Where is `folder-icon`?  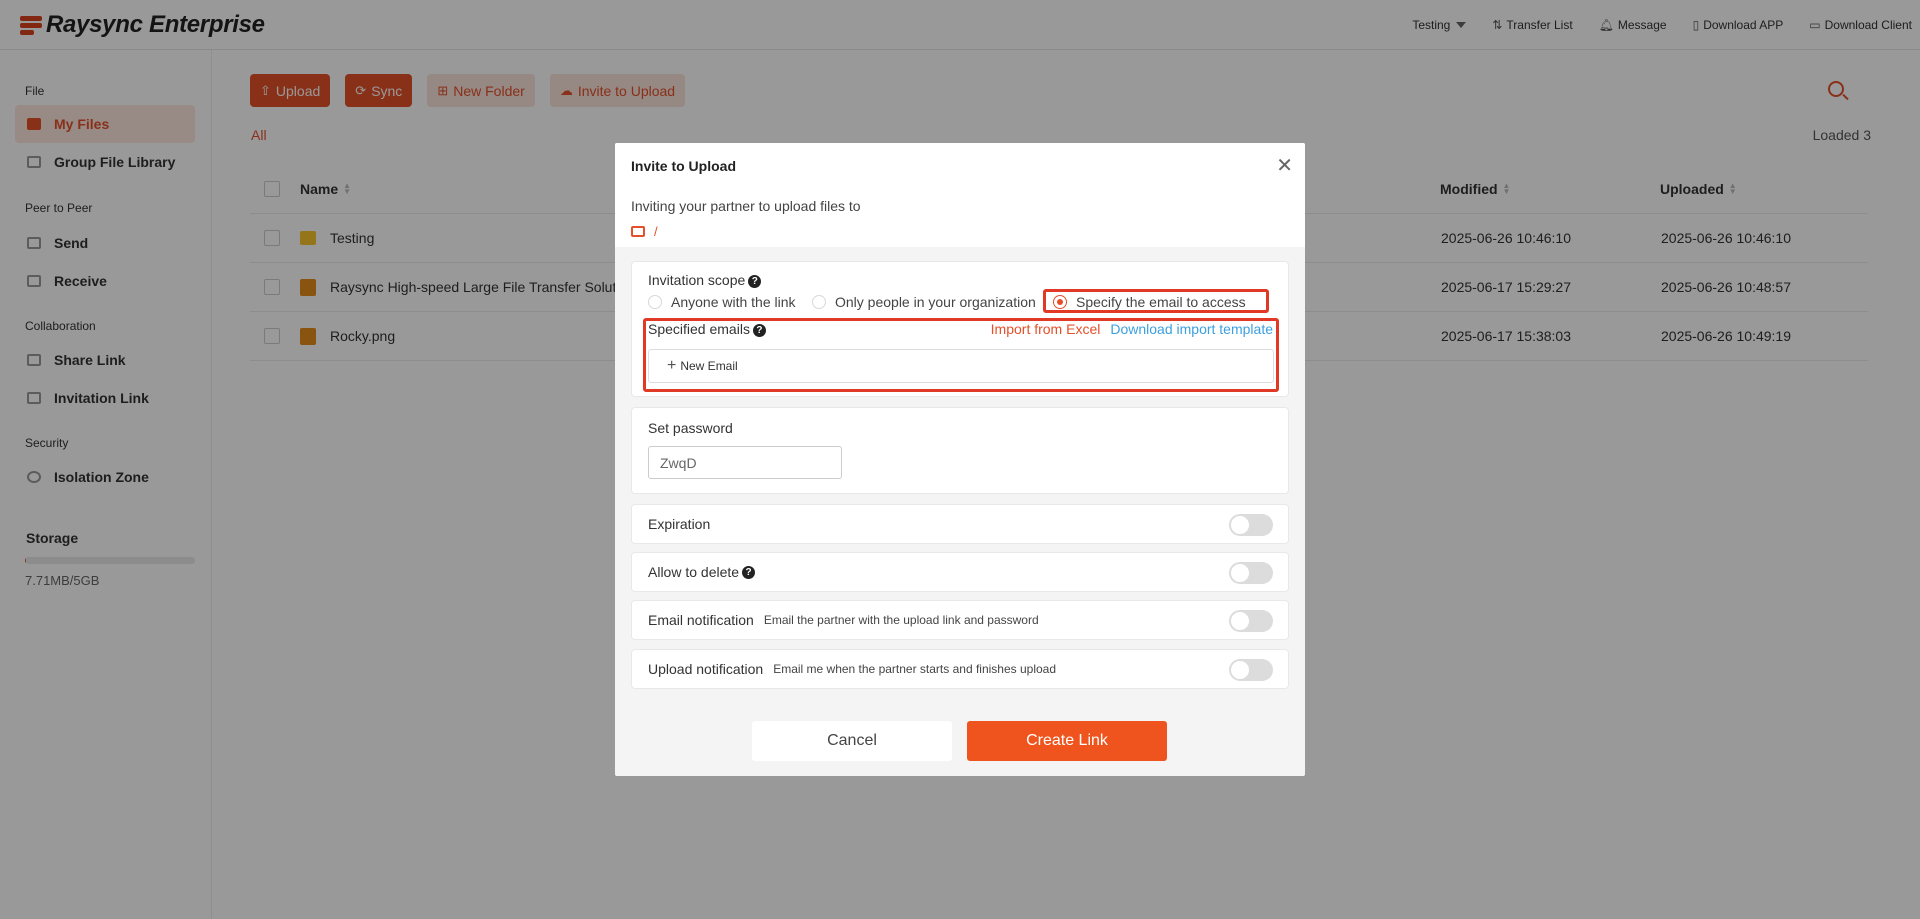
folder-icon is located at coordinates (638, 231).